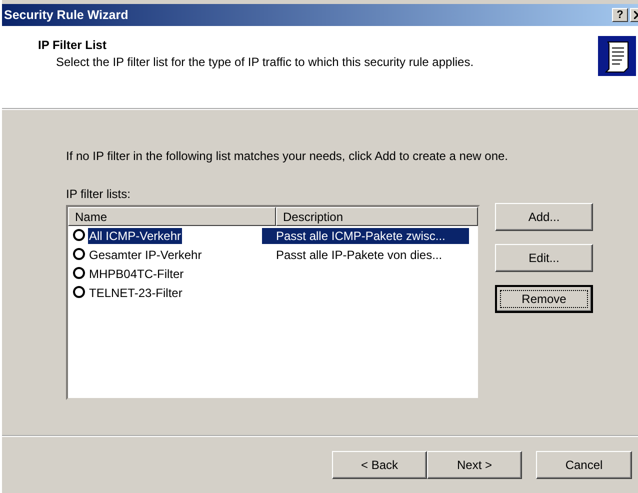 The image size is (638, 493). What do you see at coordinates (273, 273) in the screenshot?
I see `list-row: MHPB04TC-Filter` at bounding box center [273, 273].